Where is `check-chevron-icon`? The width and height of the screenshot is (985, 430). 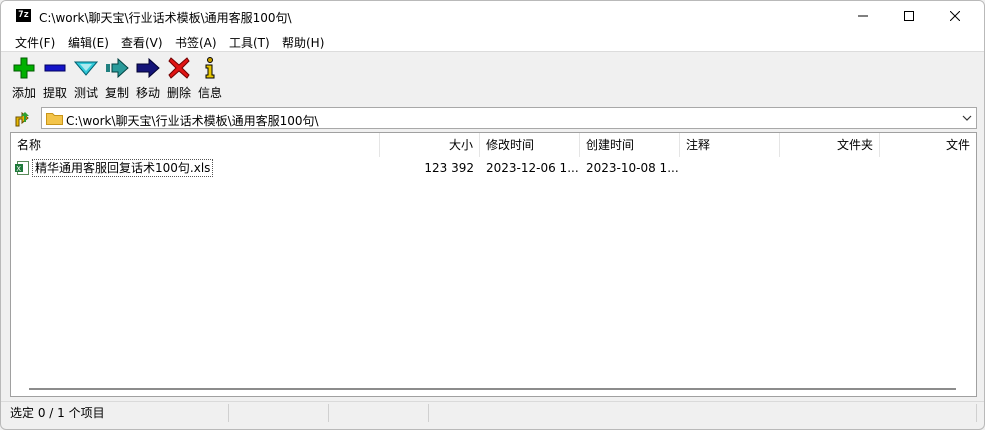 check-chevron-icon is located at coordinates (86, 68).